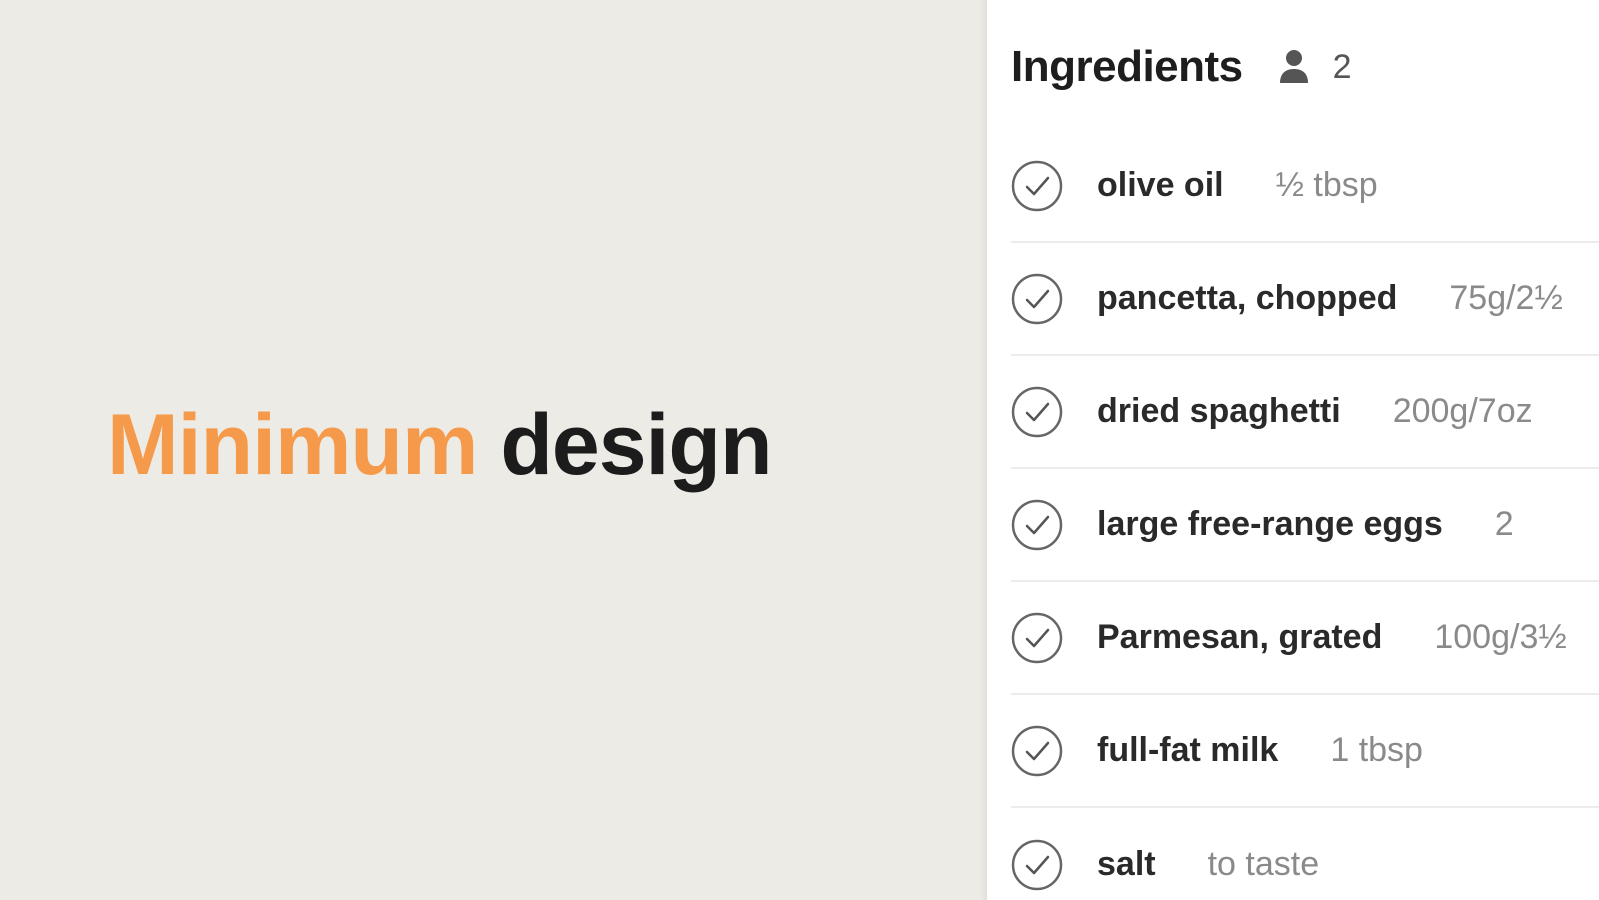  I want to click on ingredient-quantity: 2, so click(1504, 524).